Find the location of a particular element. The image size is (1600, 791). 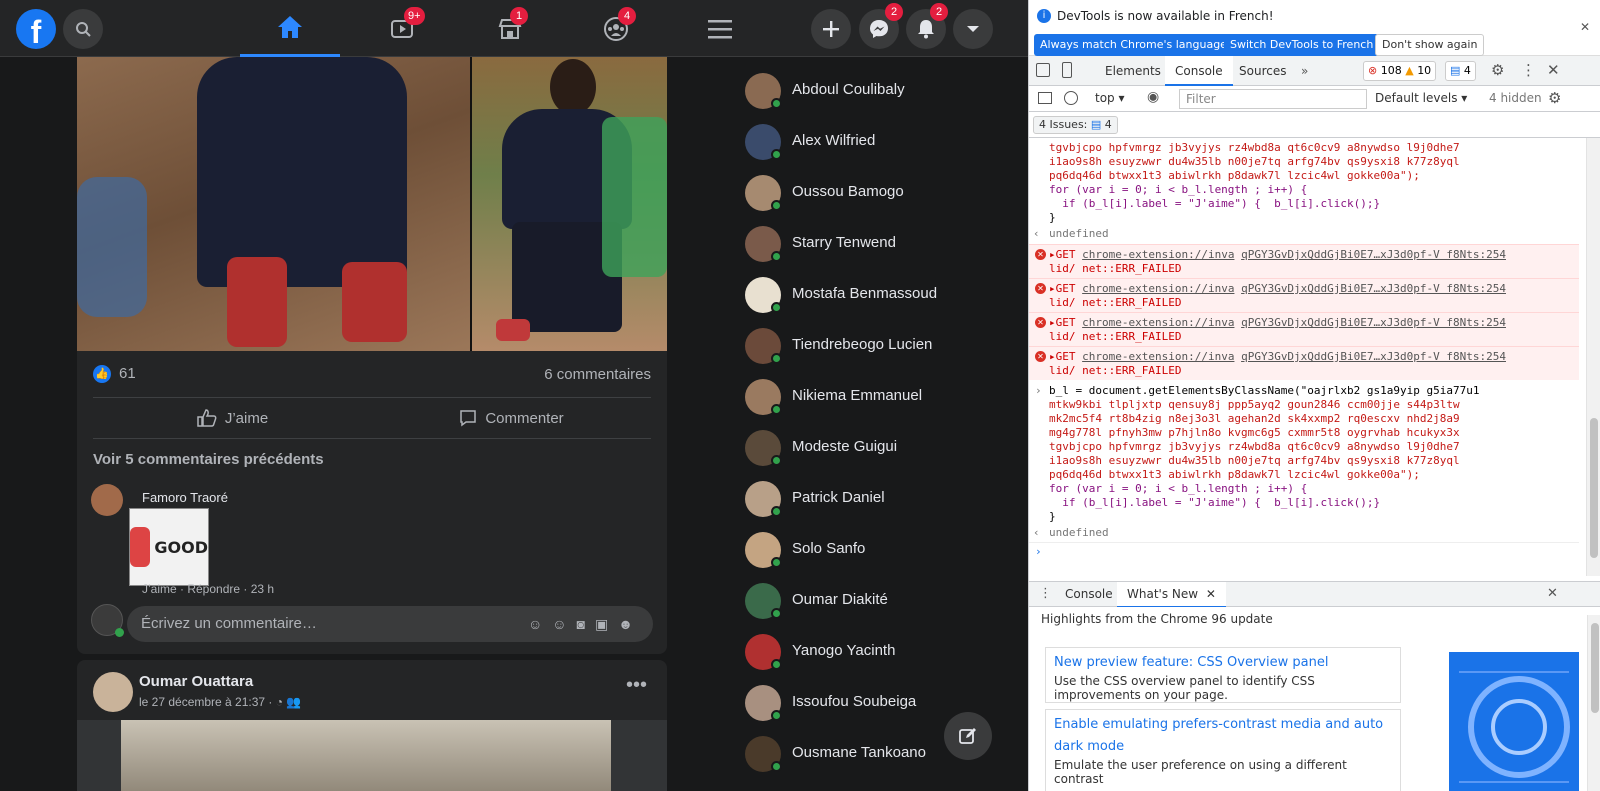

contact-item: Alex Wilfried is located at coordinates (880, 143).